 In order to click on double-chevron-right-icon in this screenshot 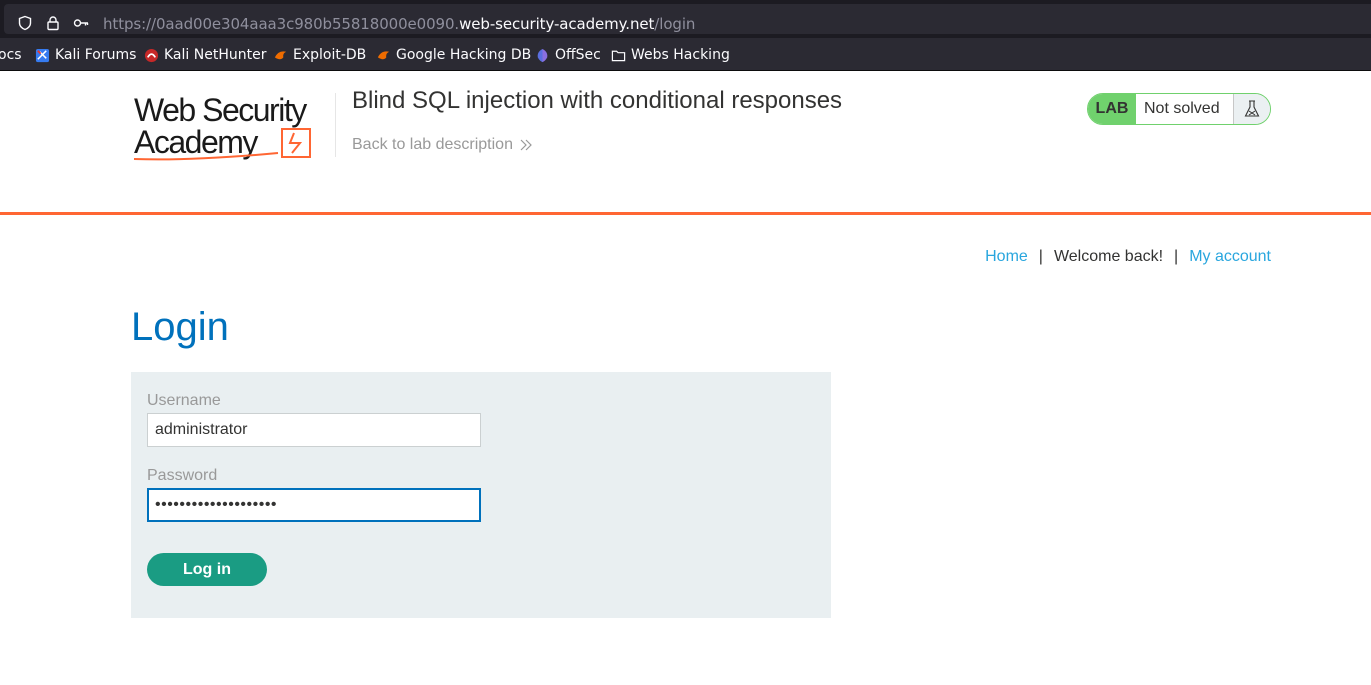, I will do `click(526, 145)`.